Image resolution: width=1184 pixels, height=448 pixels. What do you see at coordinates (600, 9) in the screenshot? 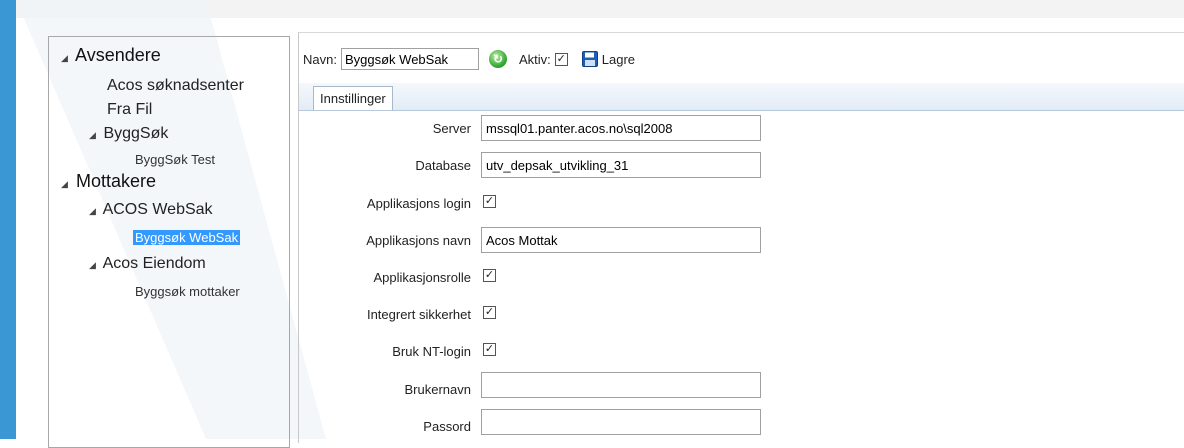
I see `top-strip` at bounding box center [600, 9].